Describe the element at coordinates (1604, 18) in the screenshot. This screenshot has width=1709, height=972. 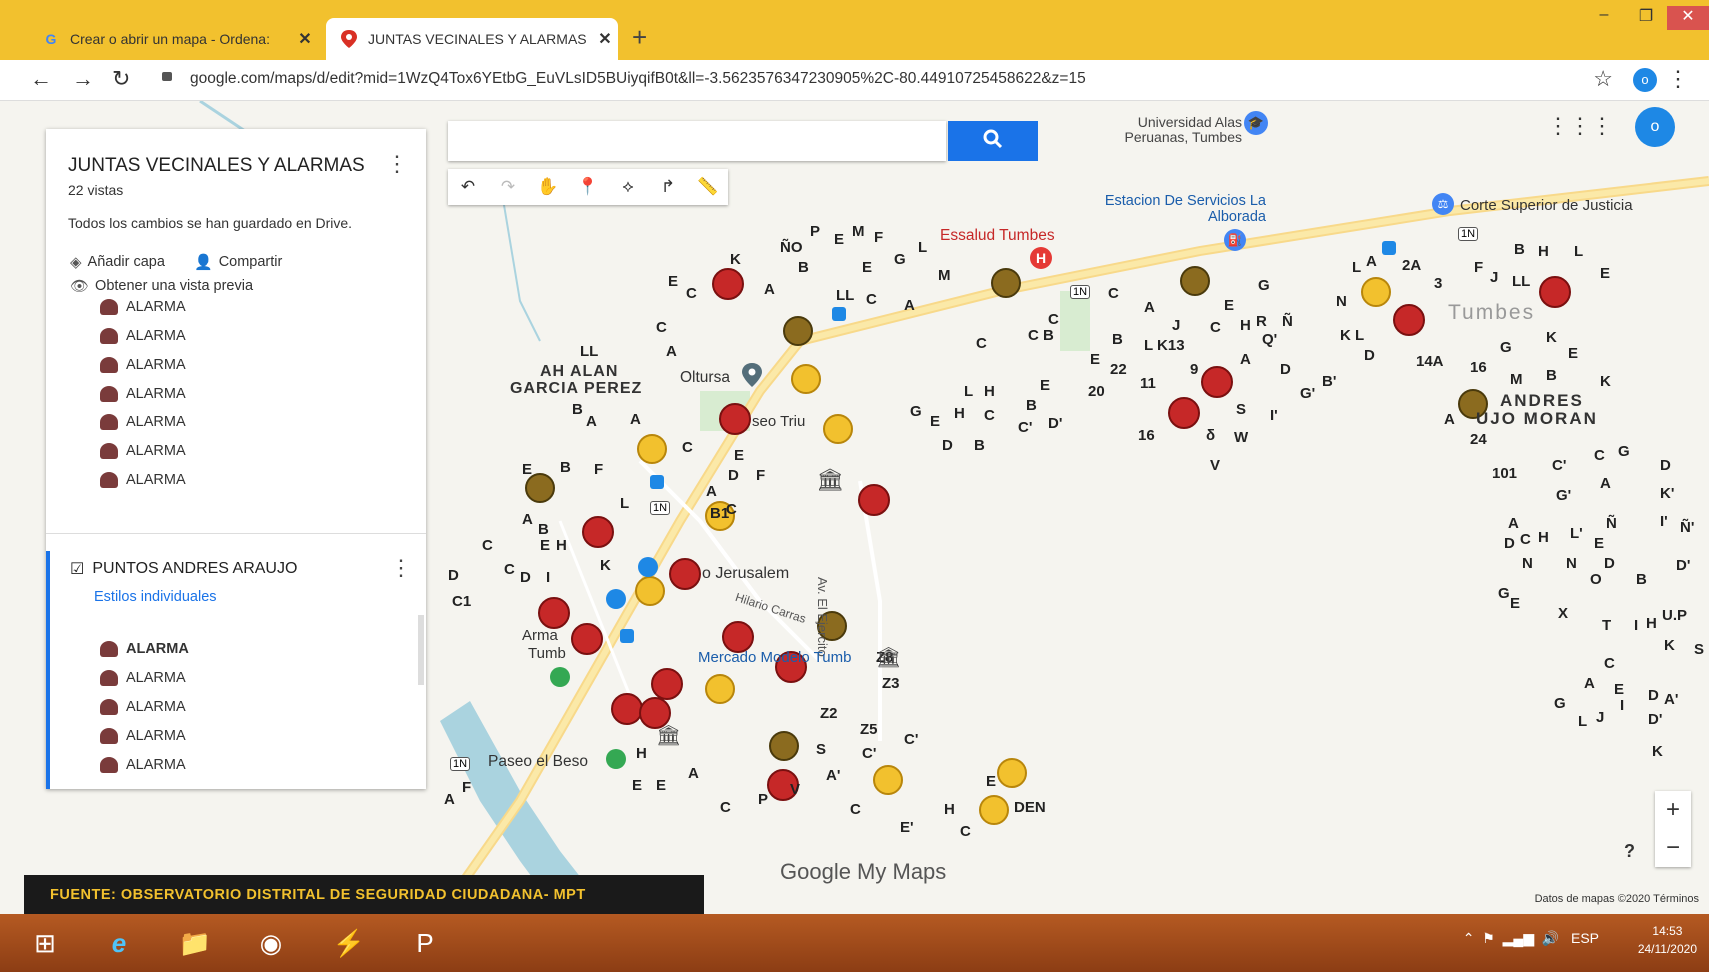
I see `minimize-icon: –` at that location.